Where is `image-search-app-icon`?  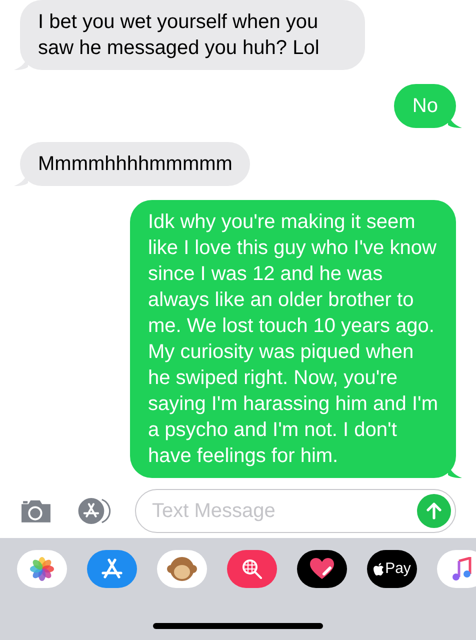
image-search-app-icon is located at coordinates (252, 569).